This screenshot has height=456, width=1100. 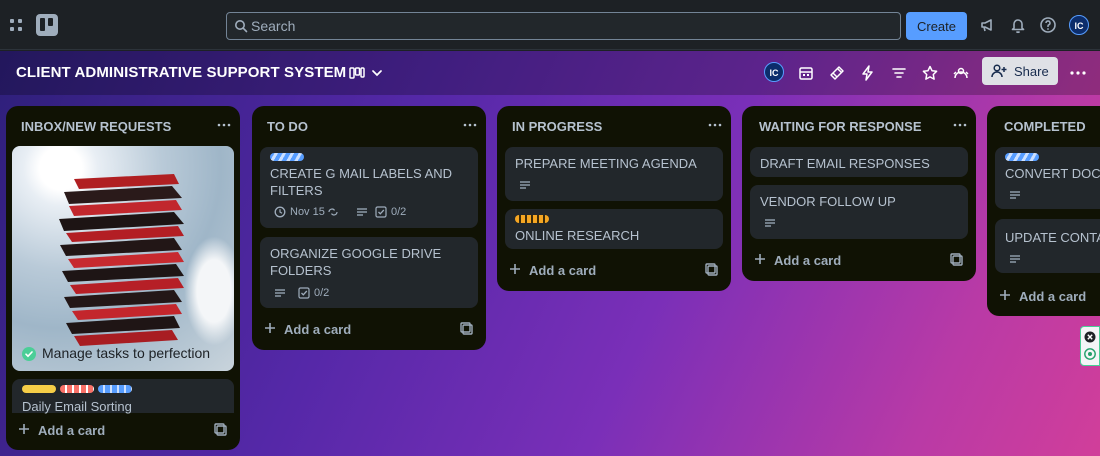 What do you see at coordinates (1078, 73) in the screenshot?
I see `more-options-icon` at bounding box center [1078, 73].